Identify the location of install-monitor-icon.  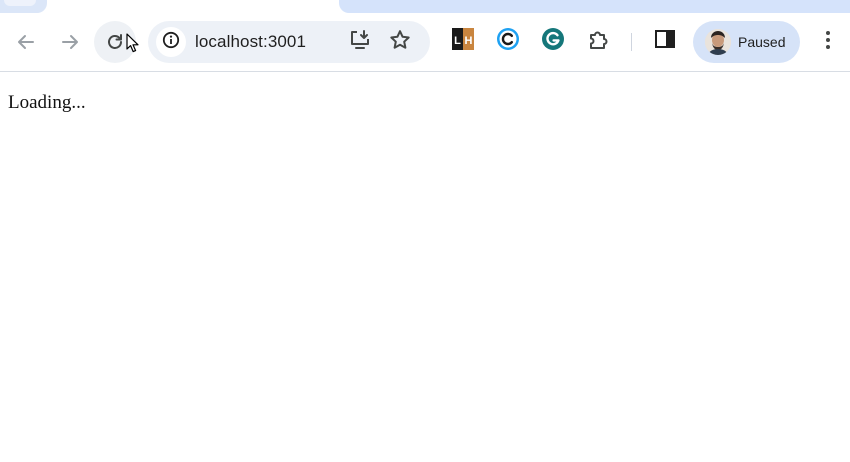
(360, 42).